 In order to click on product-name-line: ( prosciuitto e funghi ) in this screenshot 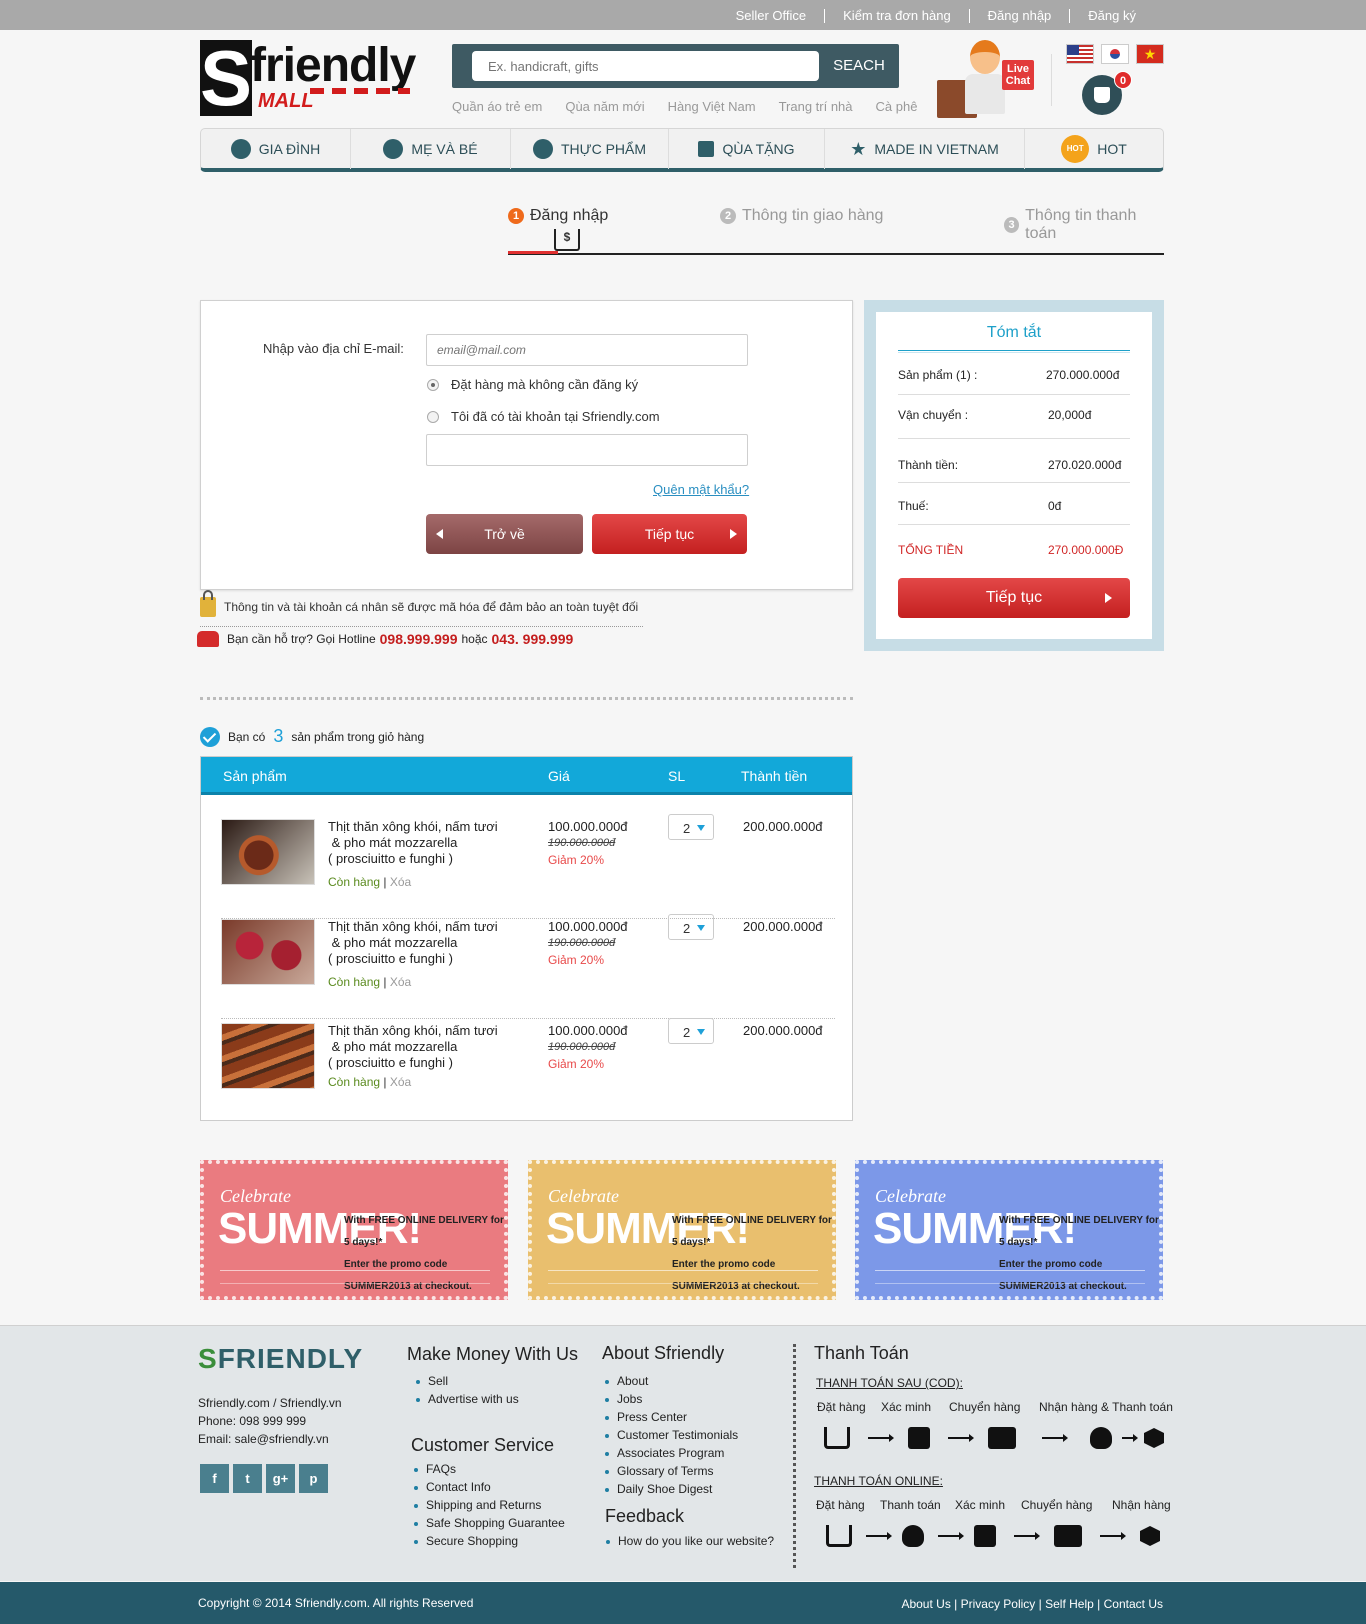, I will do `click(391, 958)`.